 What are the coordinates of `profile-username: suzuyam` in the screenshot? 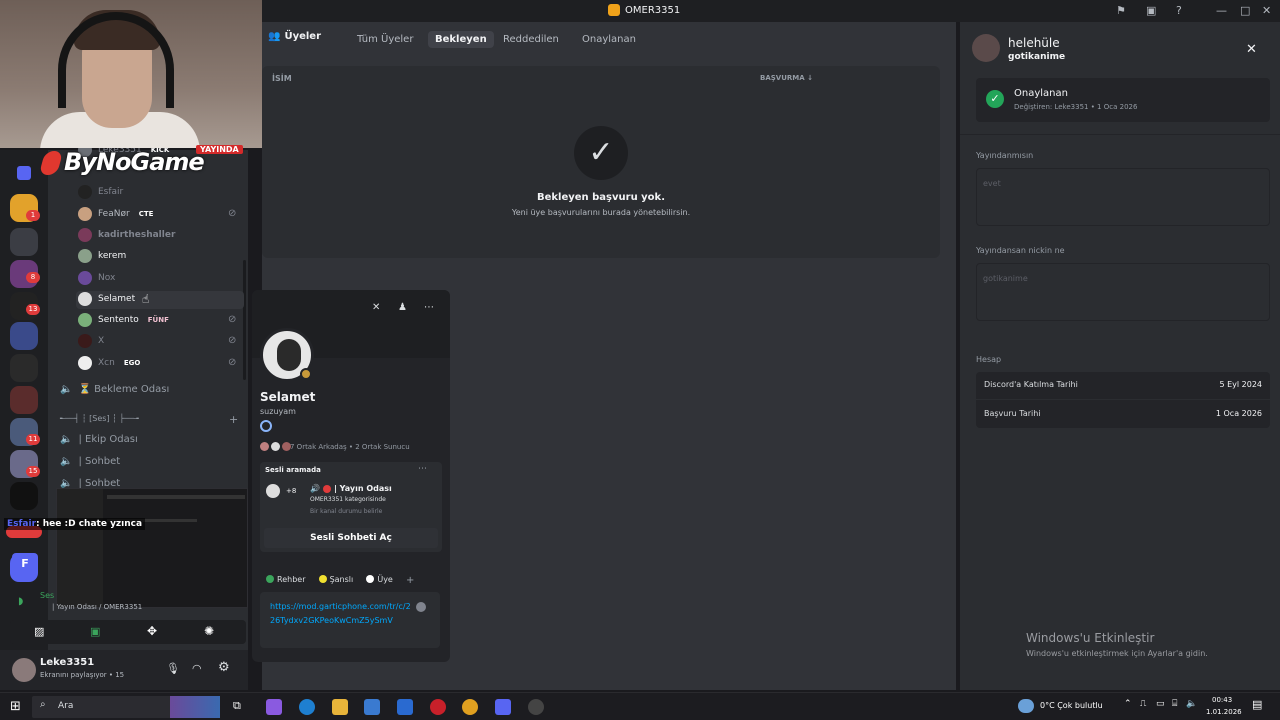 It's located at (278, 411).